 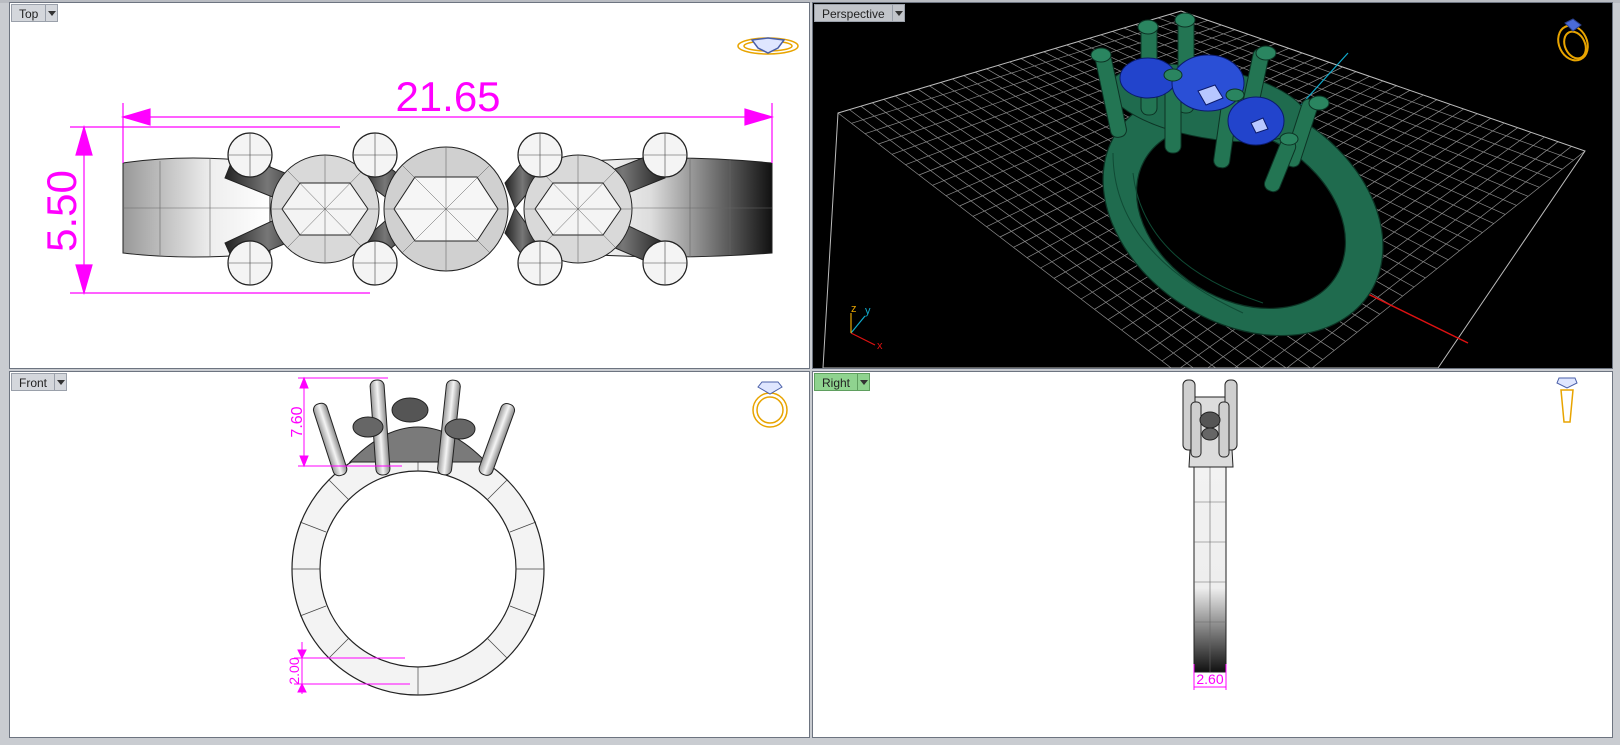 What do you see at coordinates (61, 211) in the screenshot?
I see `dimension-height-label: 5.50` at bounding box center [61, 211].